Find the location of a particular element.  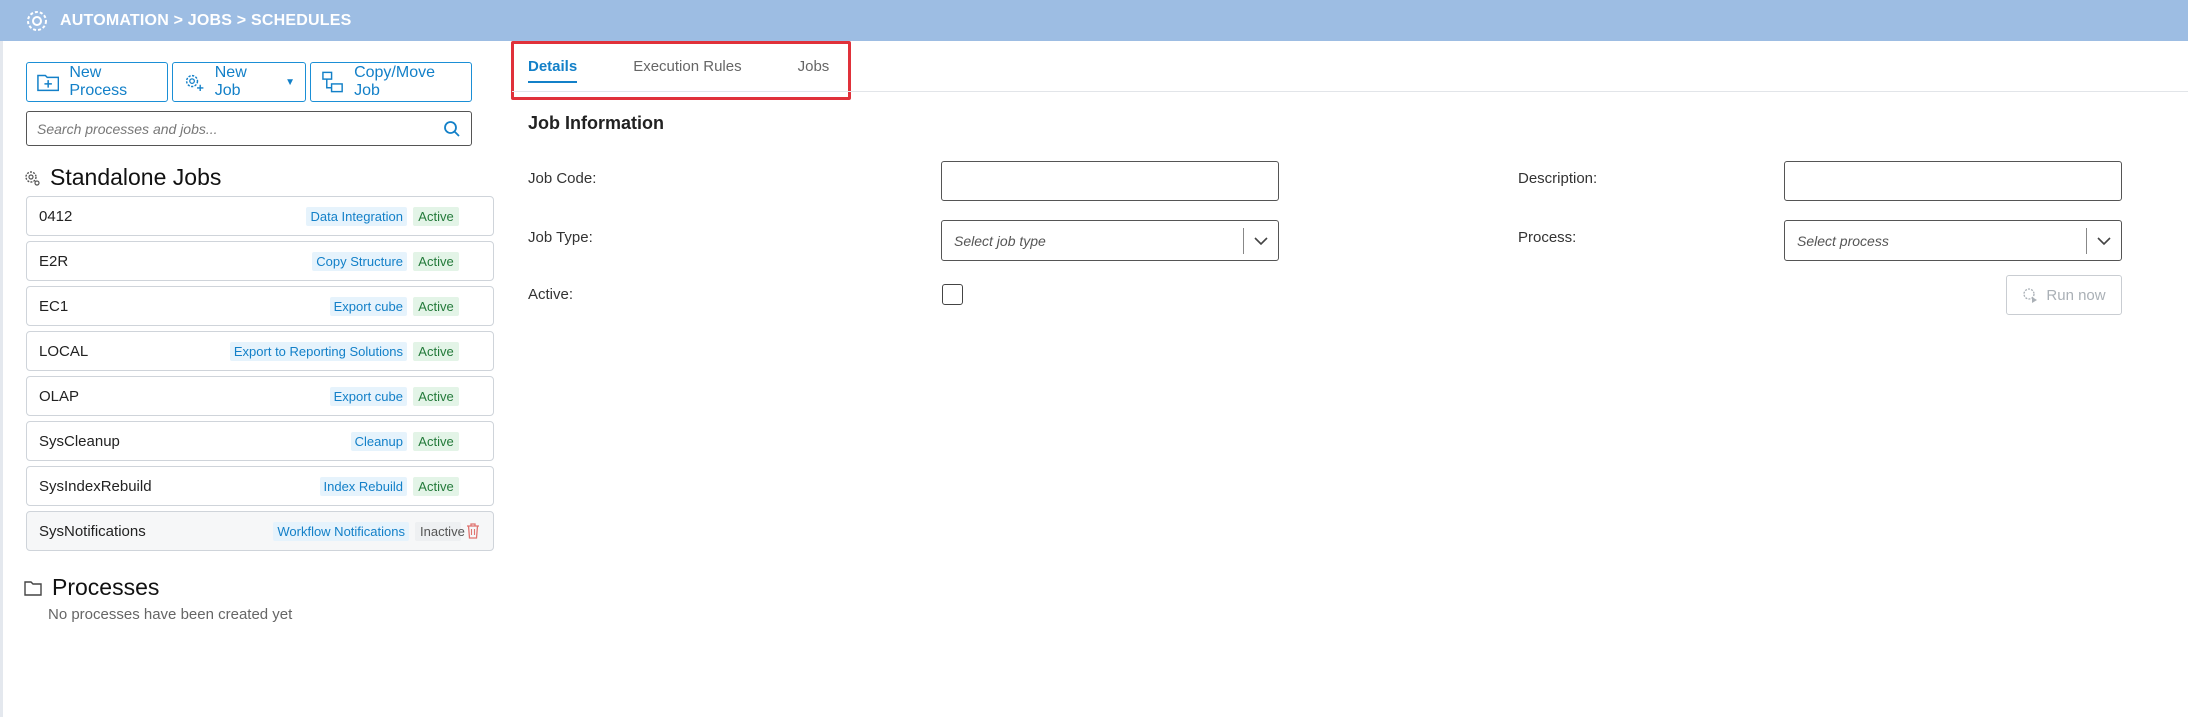

job-type-tag: Copy Structure is located at coordinates (359, 261).